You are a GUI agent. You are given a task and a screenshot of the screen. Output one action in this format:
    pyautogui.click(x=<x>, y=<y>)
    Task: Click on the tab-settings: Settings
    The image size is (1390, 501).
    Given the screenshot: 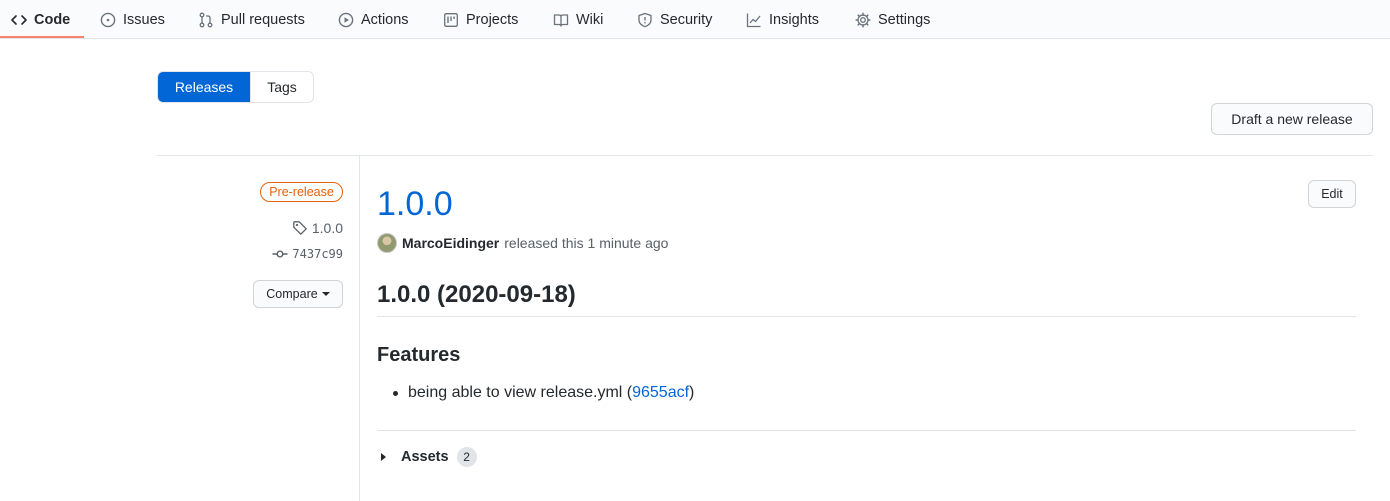 What is the action you would take?
    pyautogui.click(x=892, y=19)
    